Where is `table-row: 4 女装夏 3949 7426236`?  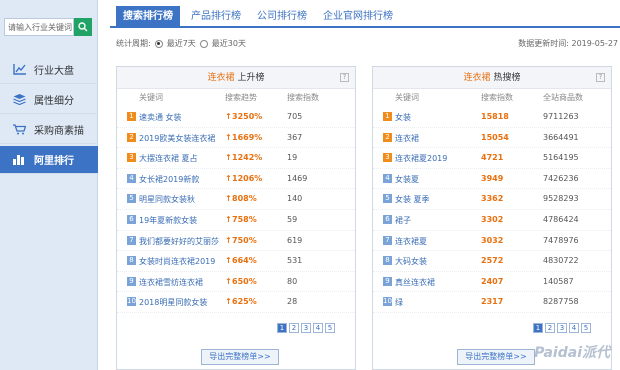
table-row: 4 女装夏 3949 7426236 is located at coordinates (492, 179).